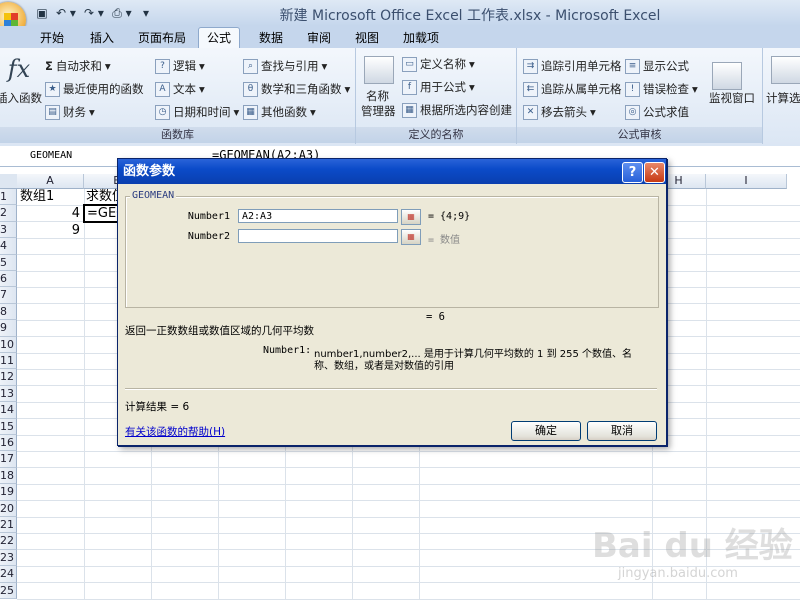 The image size is (800, 600). Describe the element at coordinates (8, 361) in the screenshot. I see `row-header-11: 11` at that location.